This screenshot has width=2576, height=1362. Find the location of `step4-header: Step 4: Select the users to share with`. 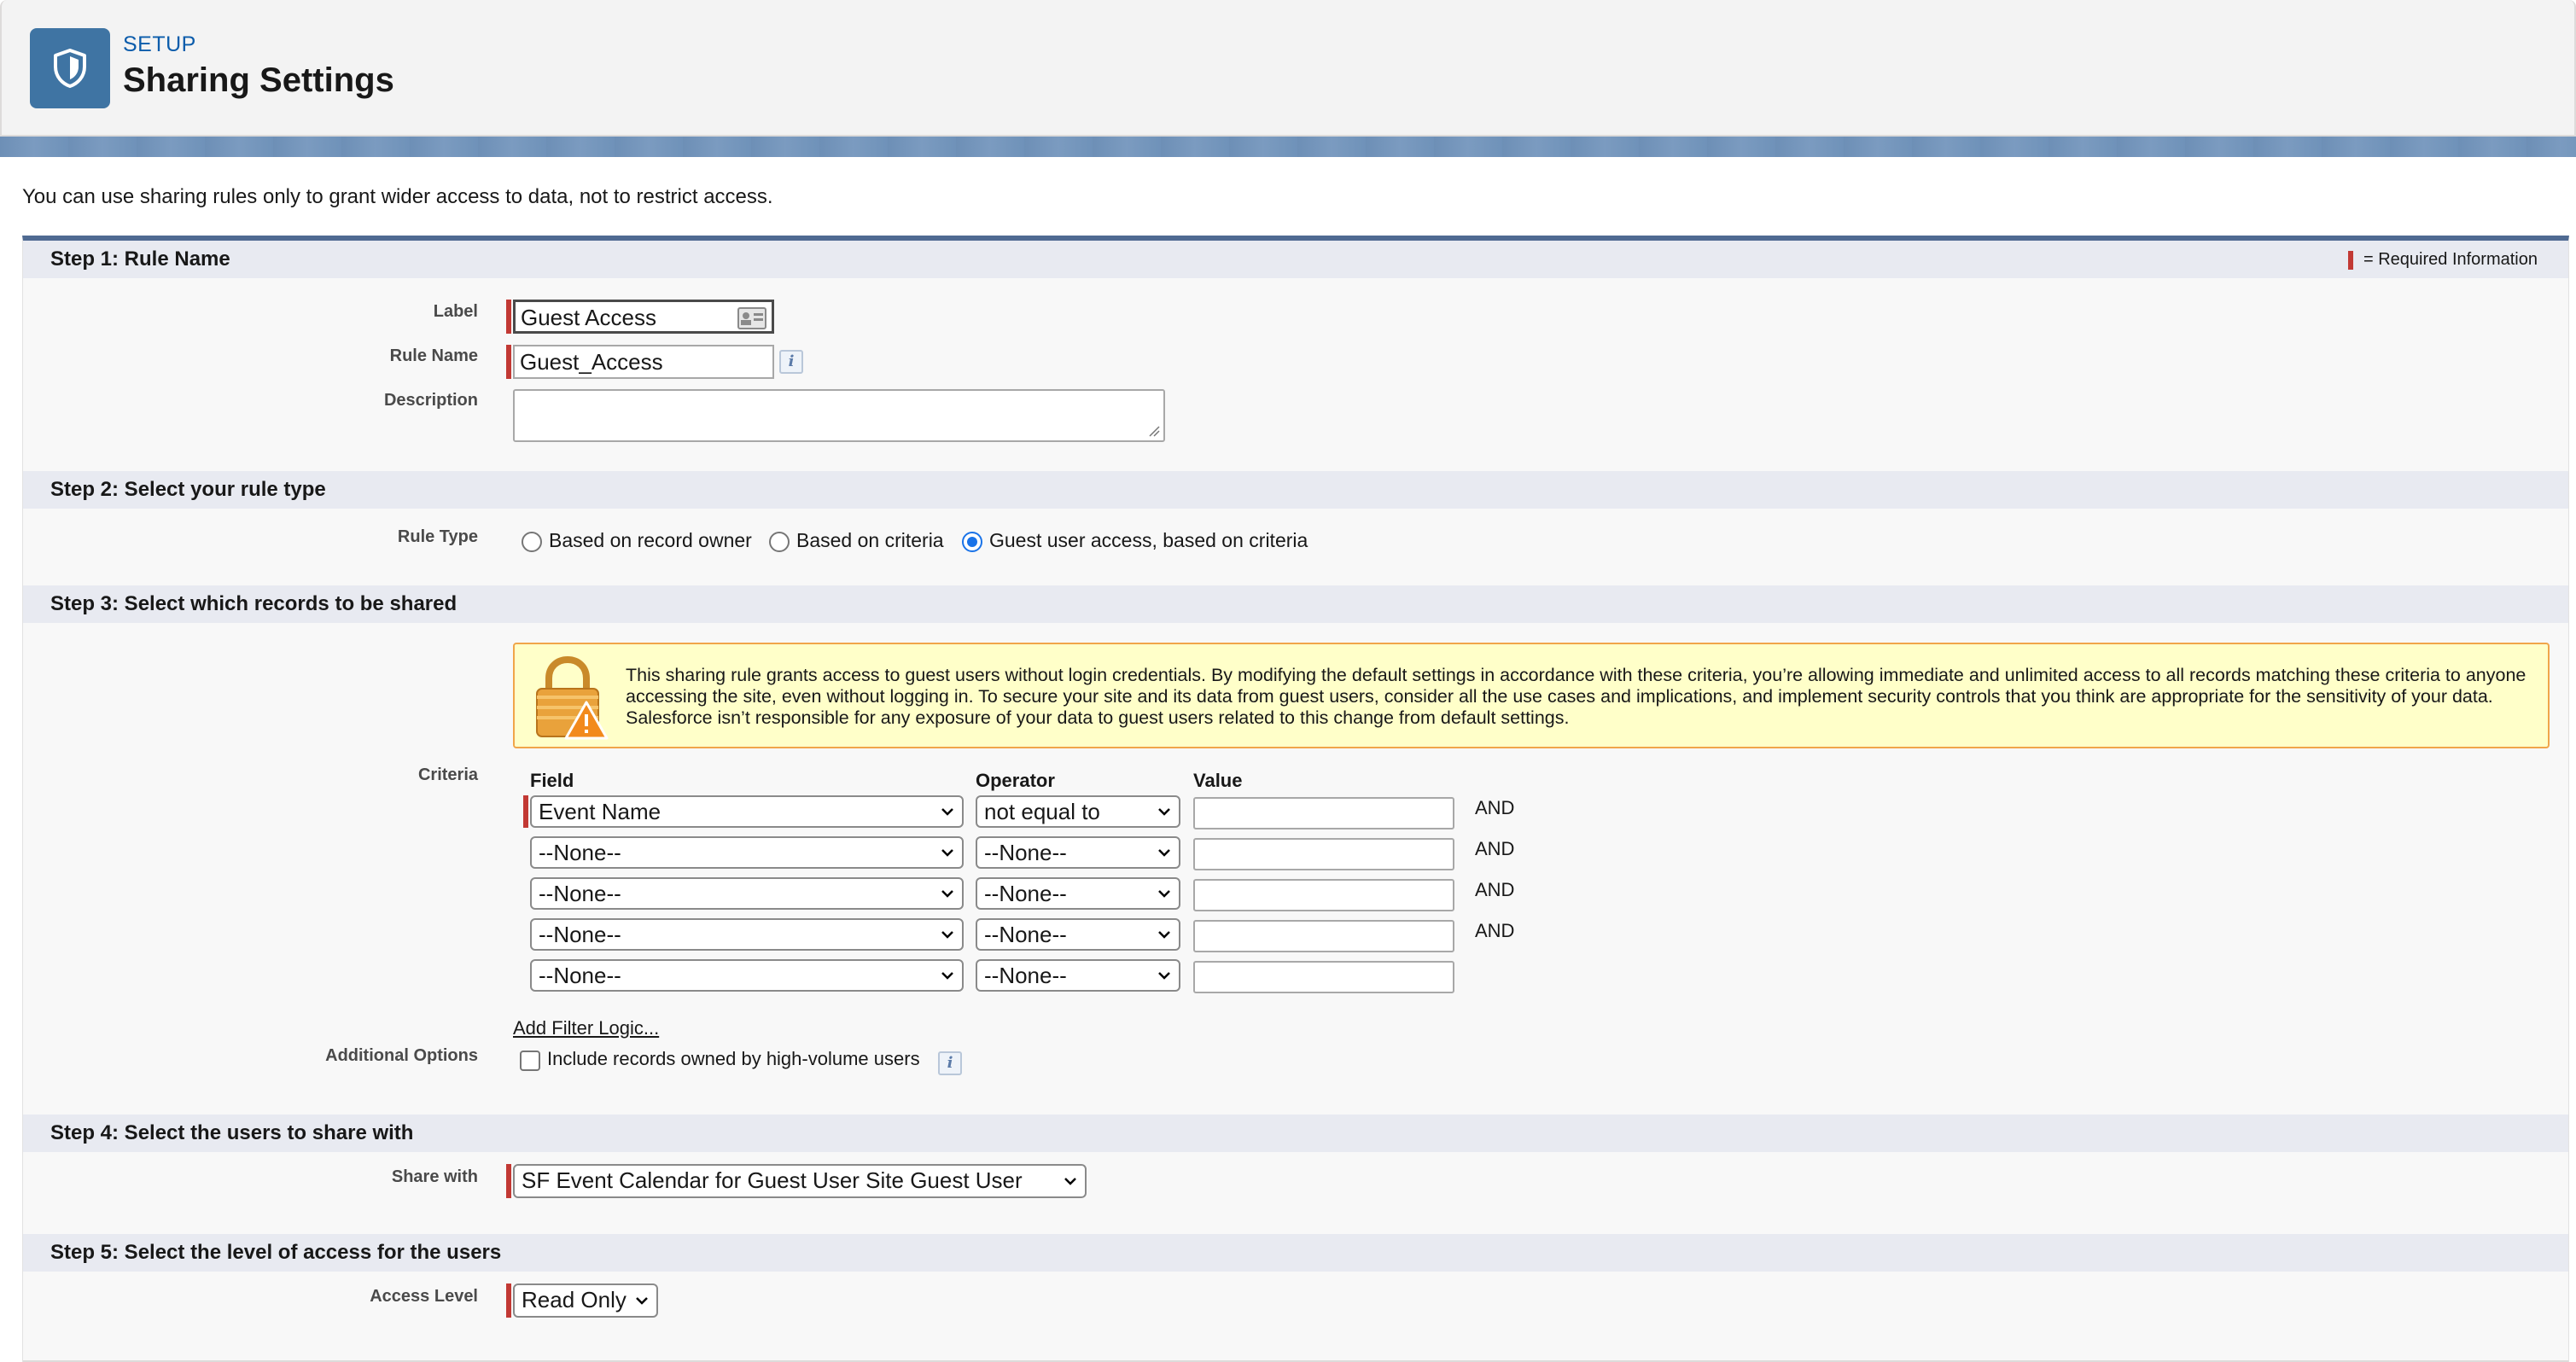

step4-header: Step 4: Select the users to share with is located at coordinates (1295, 1134).